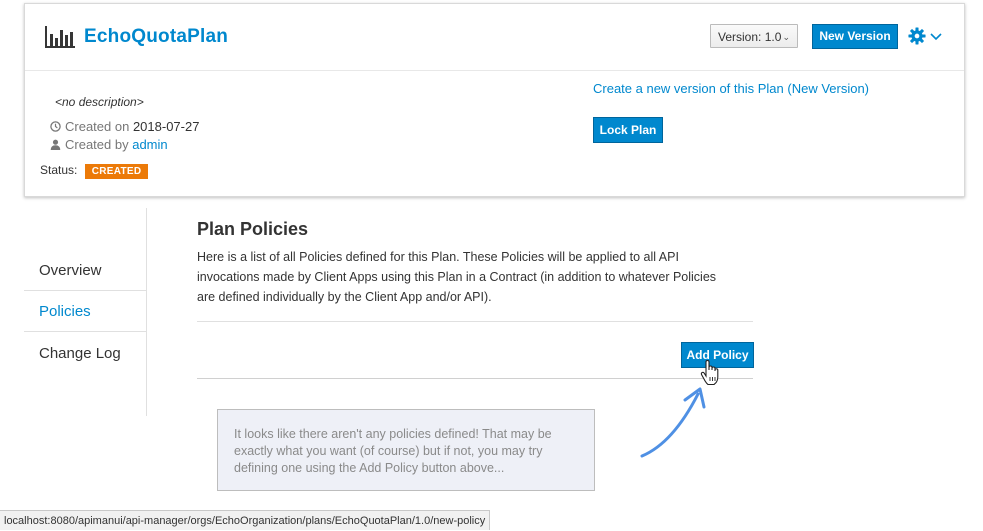 Image resolution: width=983 pixels, height=531 pixels. I want to click on version-select: Version: 1.0 ⌄, so click(754, 36).